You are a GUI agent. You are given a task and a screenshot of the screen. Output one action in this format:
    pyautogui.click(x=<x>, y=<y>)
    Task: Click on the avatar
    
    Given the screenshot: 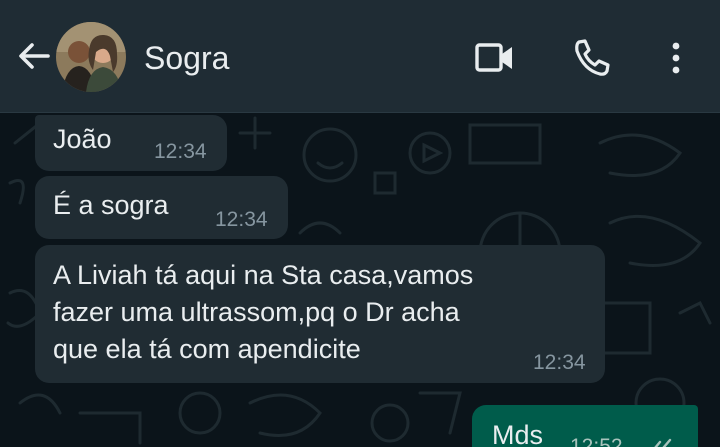 What is the action you would take?
    pyautogui.click(x=91, y=57)
    